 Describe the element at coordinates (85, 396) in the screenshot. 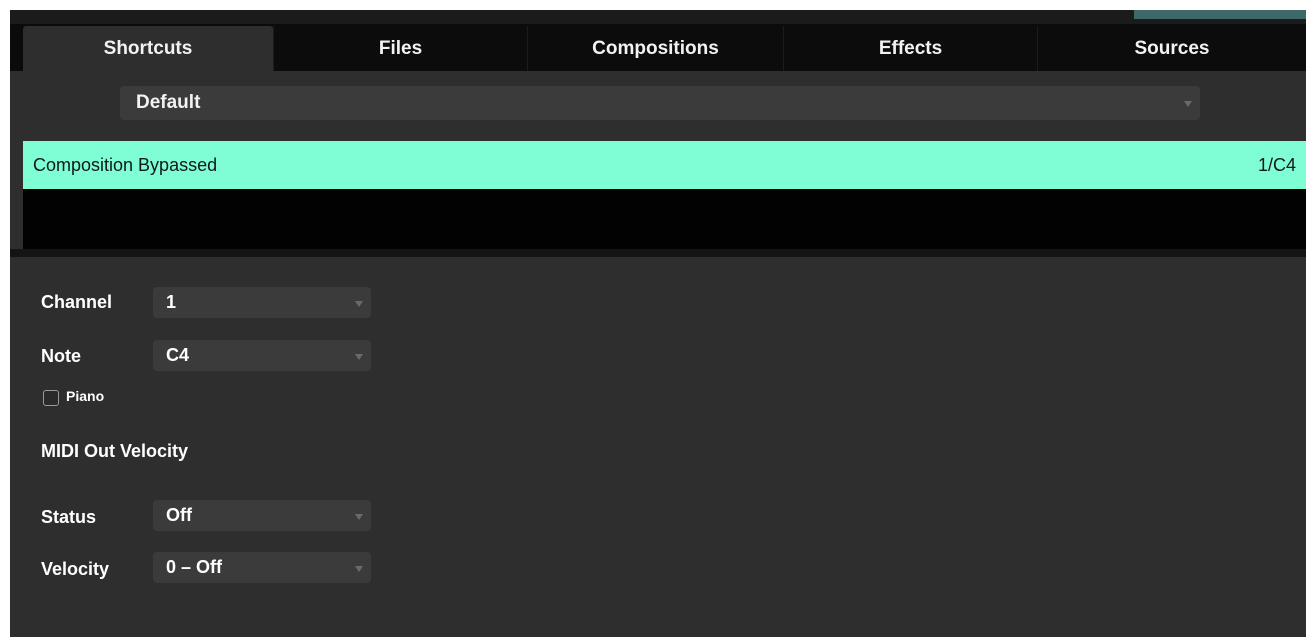

I see `piano-label: Piano` at that location.